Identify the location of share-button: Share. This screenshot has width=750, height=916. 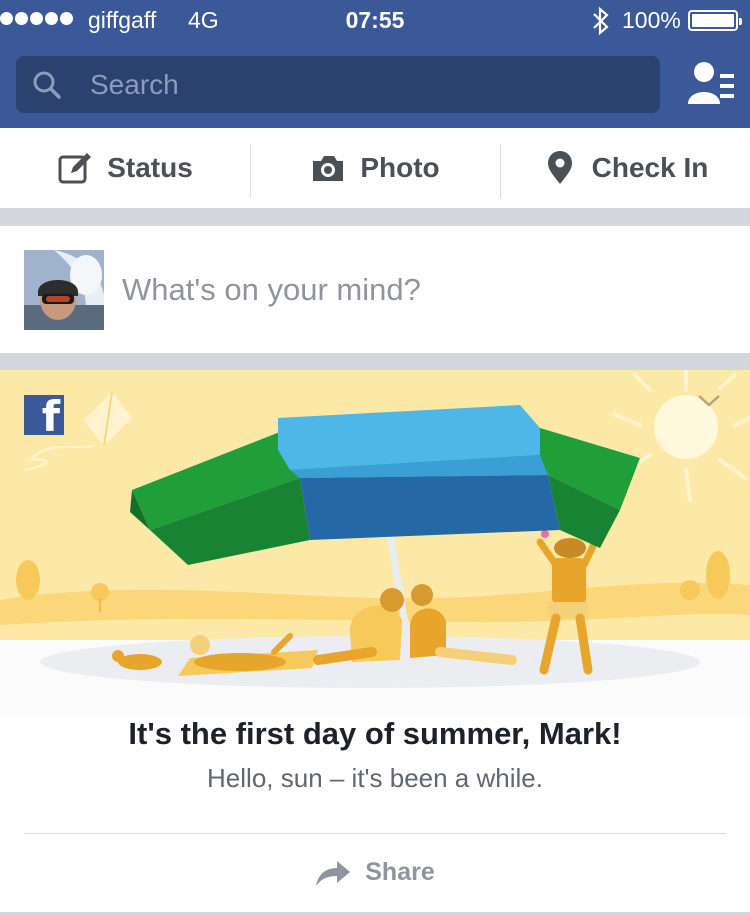
(375, 872).